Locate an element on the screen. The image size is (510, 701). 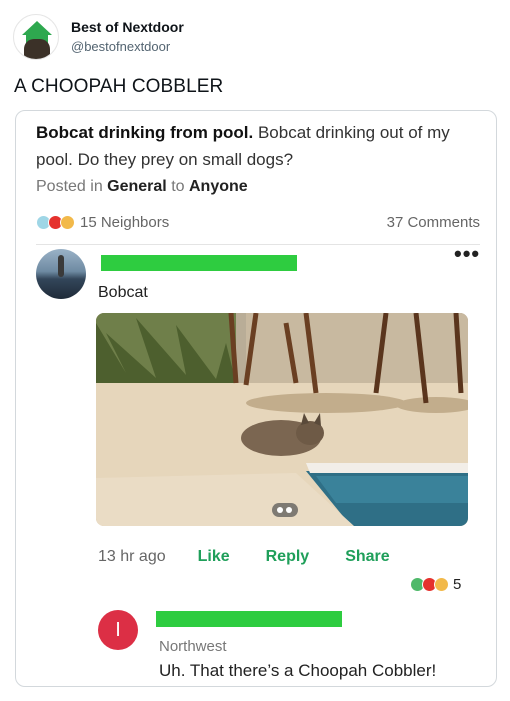
commenter-avatar is located at coordinates (61, 274).